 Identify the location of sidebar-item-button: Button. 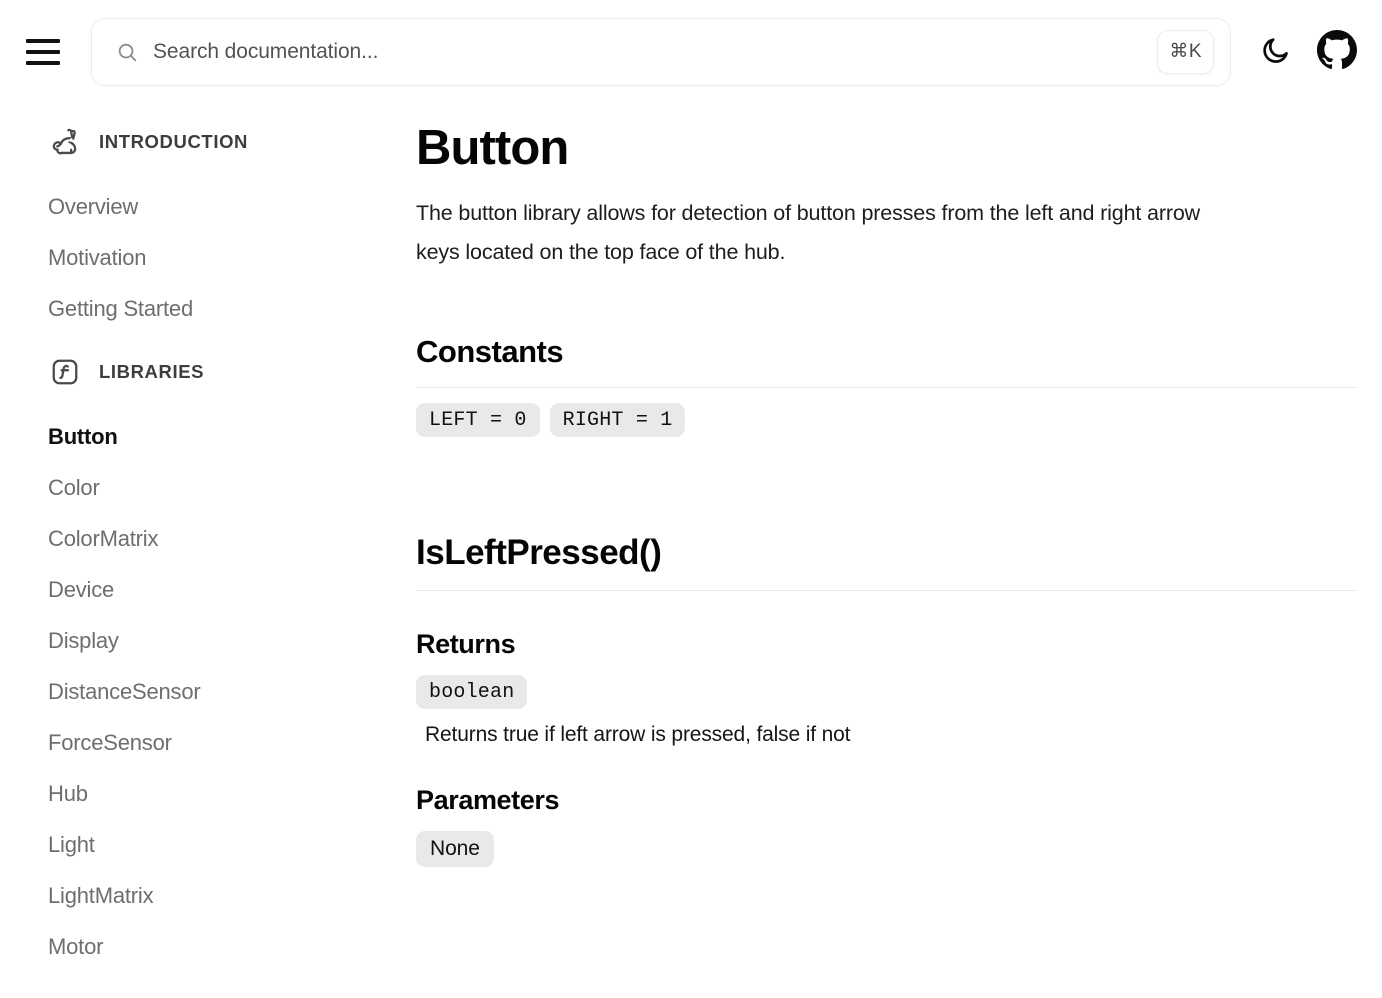
(232, 436).